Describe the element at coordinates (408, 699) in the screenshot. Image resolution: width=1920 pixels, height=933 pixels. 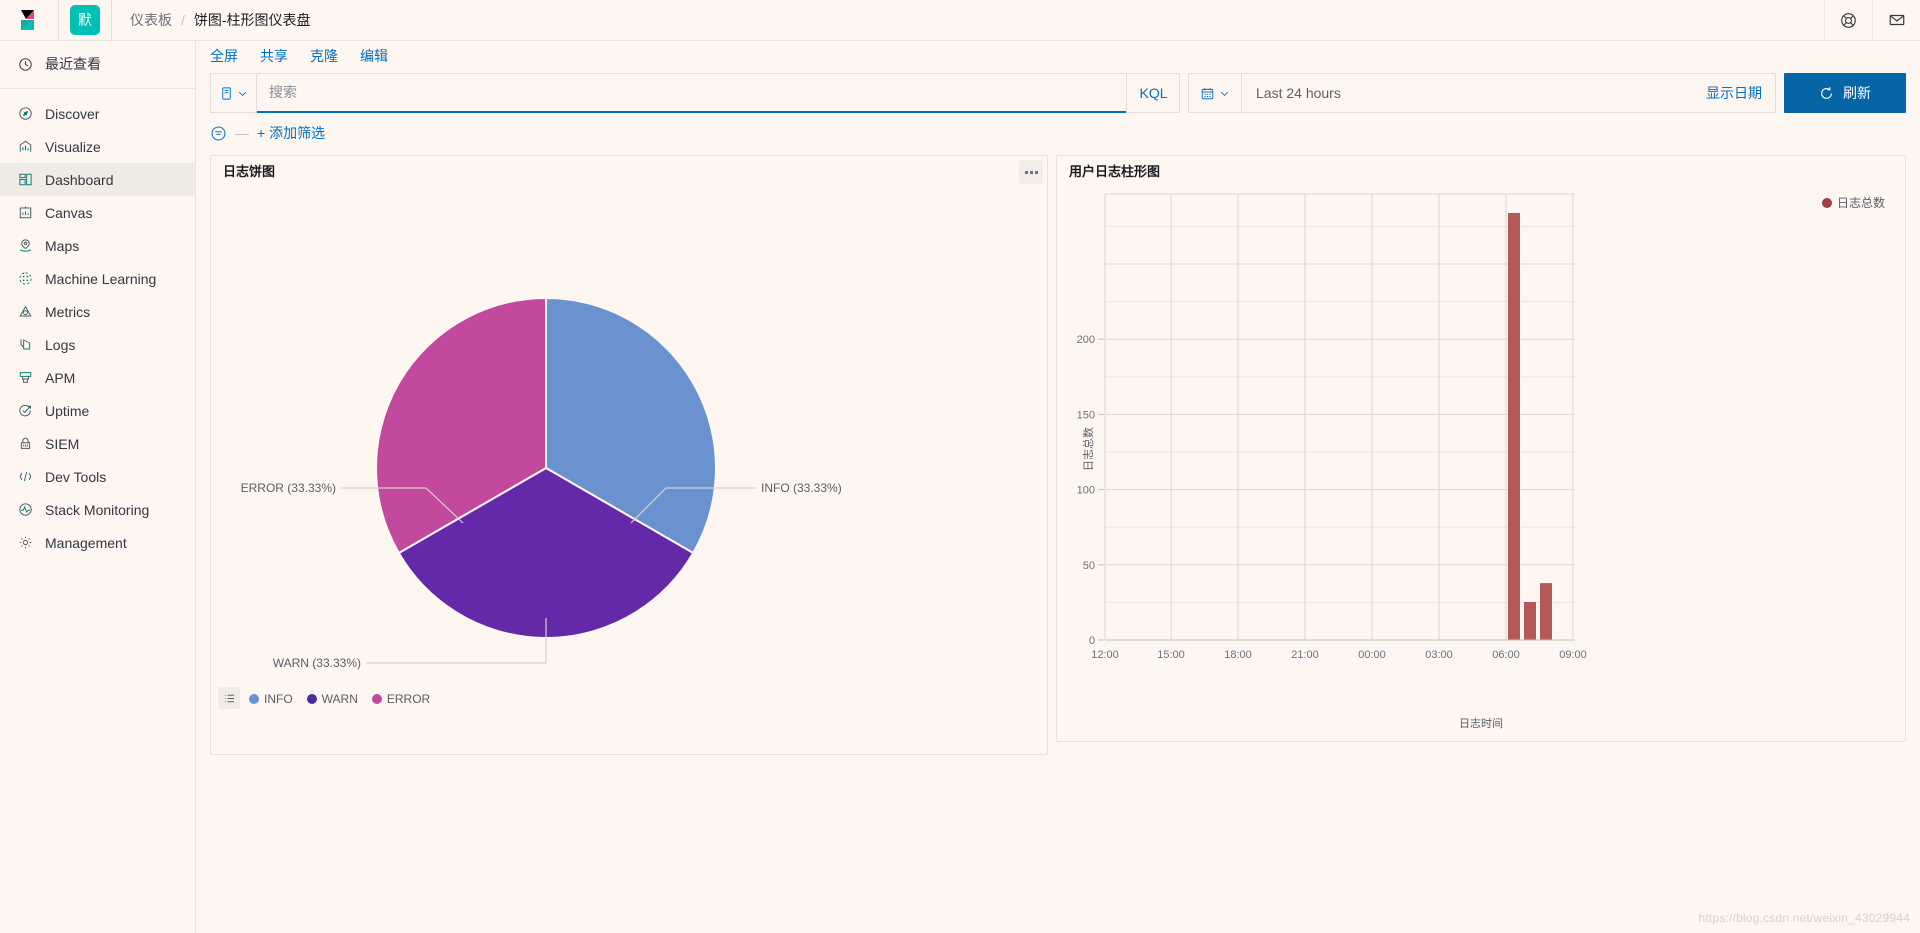
I see `pie-legend-label-error: ERROR` at that location.